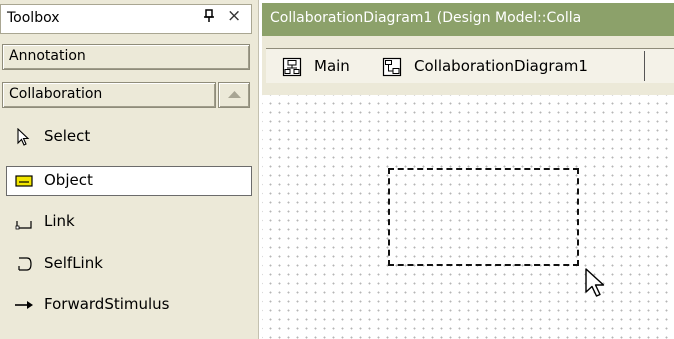 This screenshot has width=674, height=339. Describe the element at coordinates (47, 56) in the screenshot. I see `section-annotation-label: Annotation` at that location.